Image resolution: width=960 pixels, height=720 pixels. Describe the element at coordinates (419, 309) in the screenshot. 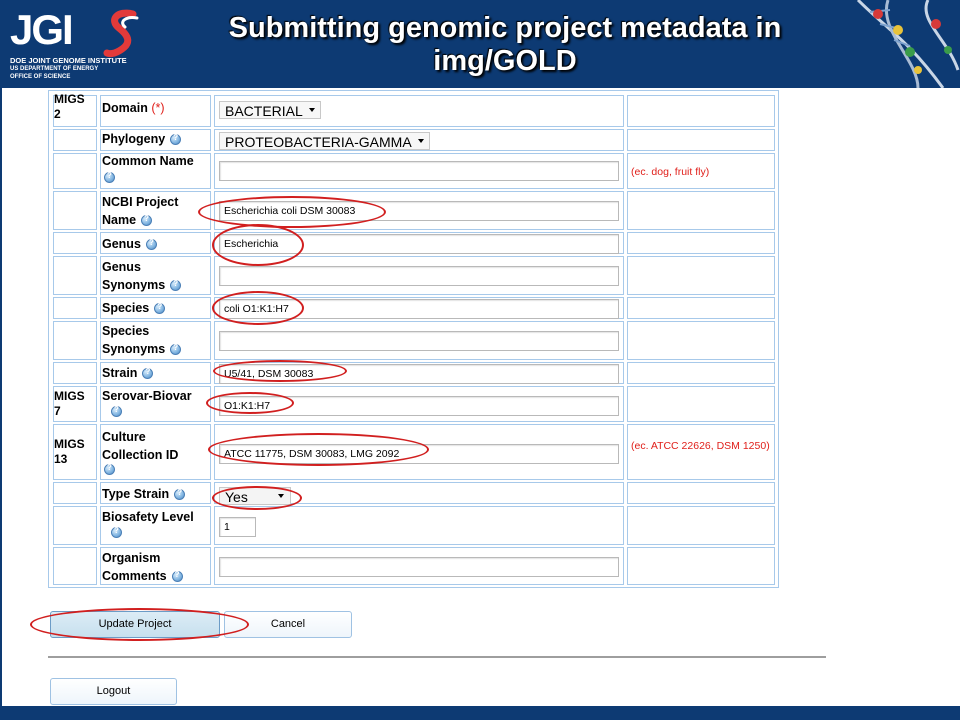

I see `species-input: coli O1:K1:H7` at that location.